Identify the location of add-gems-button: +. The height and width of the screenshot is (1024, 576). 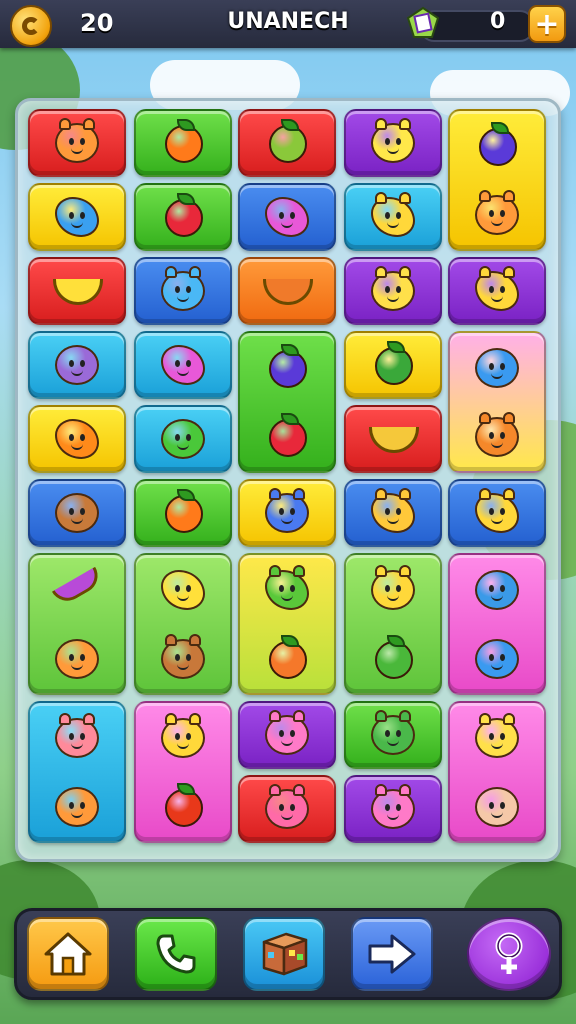
(547, 24).